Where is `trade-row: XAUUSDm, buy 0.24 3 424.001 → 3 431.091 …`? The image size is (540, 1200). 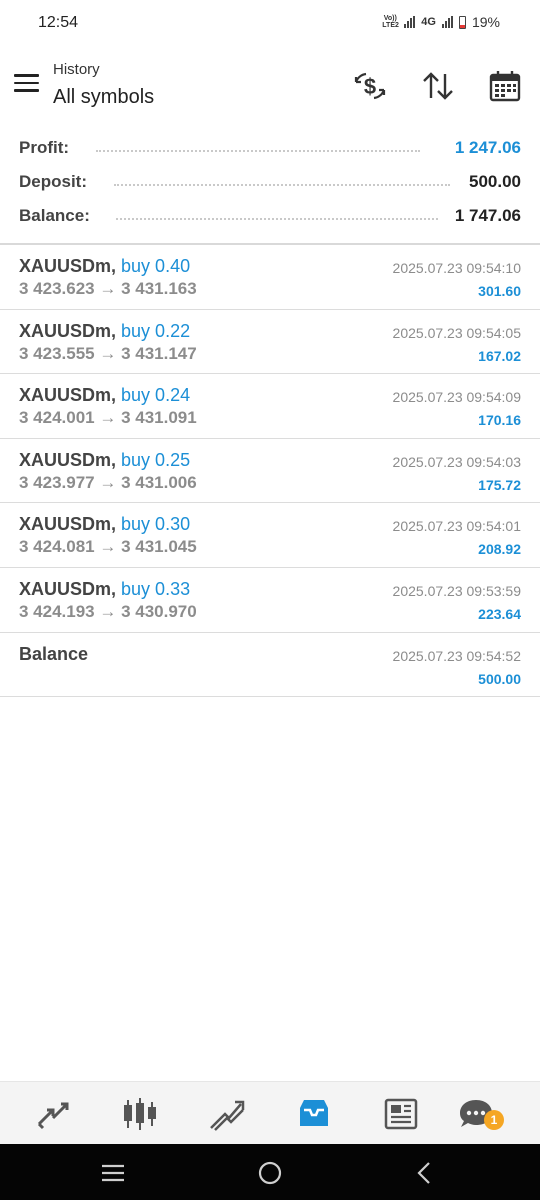 trade-row: XAUUSDm, buy 0.24 3 424.001 → 3 431.091 … is located at coordinates (270, 406).